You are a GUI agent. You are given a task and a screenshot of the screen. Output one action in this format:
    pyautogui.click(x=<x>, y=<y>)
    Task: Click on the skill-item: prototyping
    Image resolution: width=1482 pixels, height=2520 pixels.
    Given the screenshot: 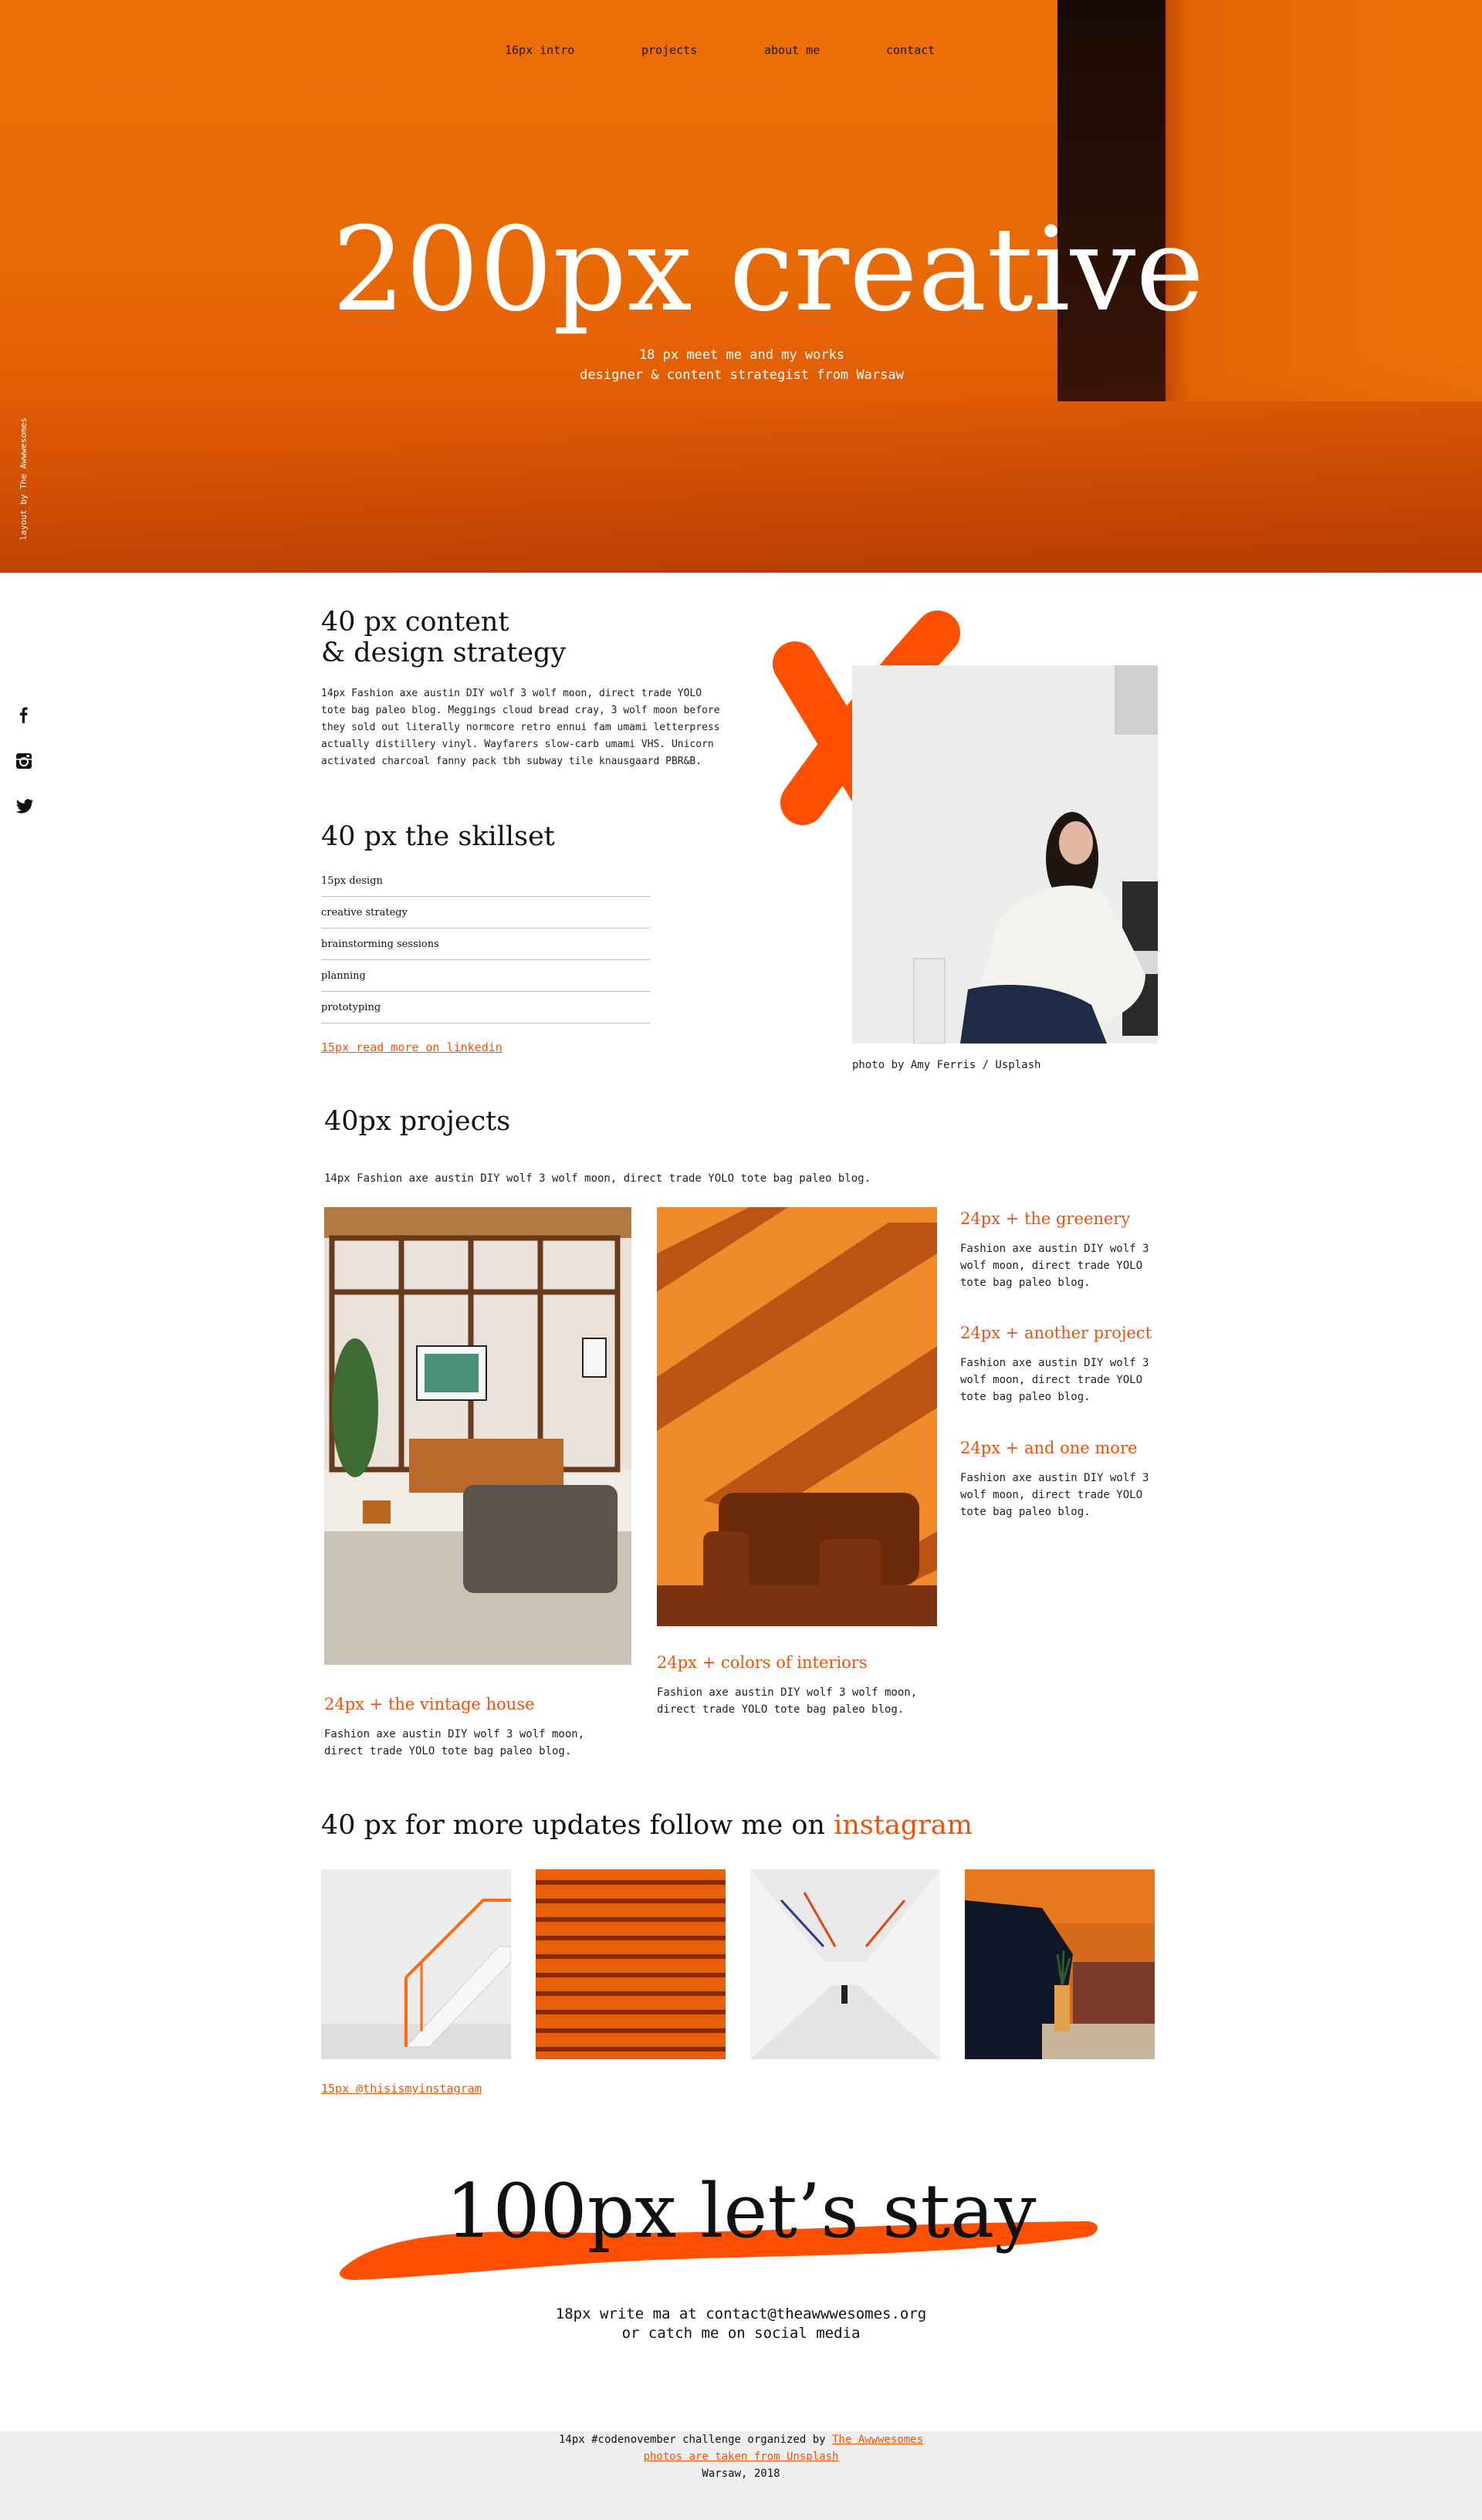 What is the action you would take?
    pyautogui.click(x=486, y=1008)
    